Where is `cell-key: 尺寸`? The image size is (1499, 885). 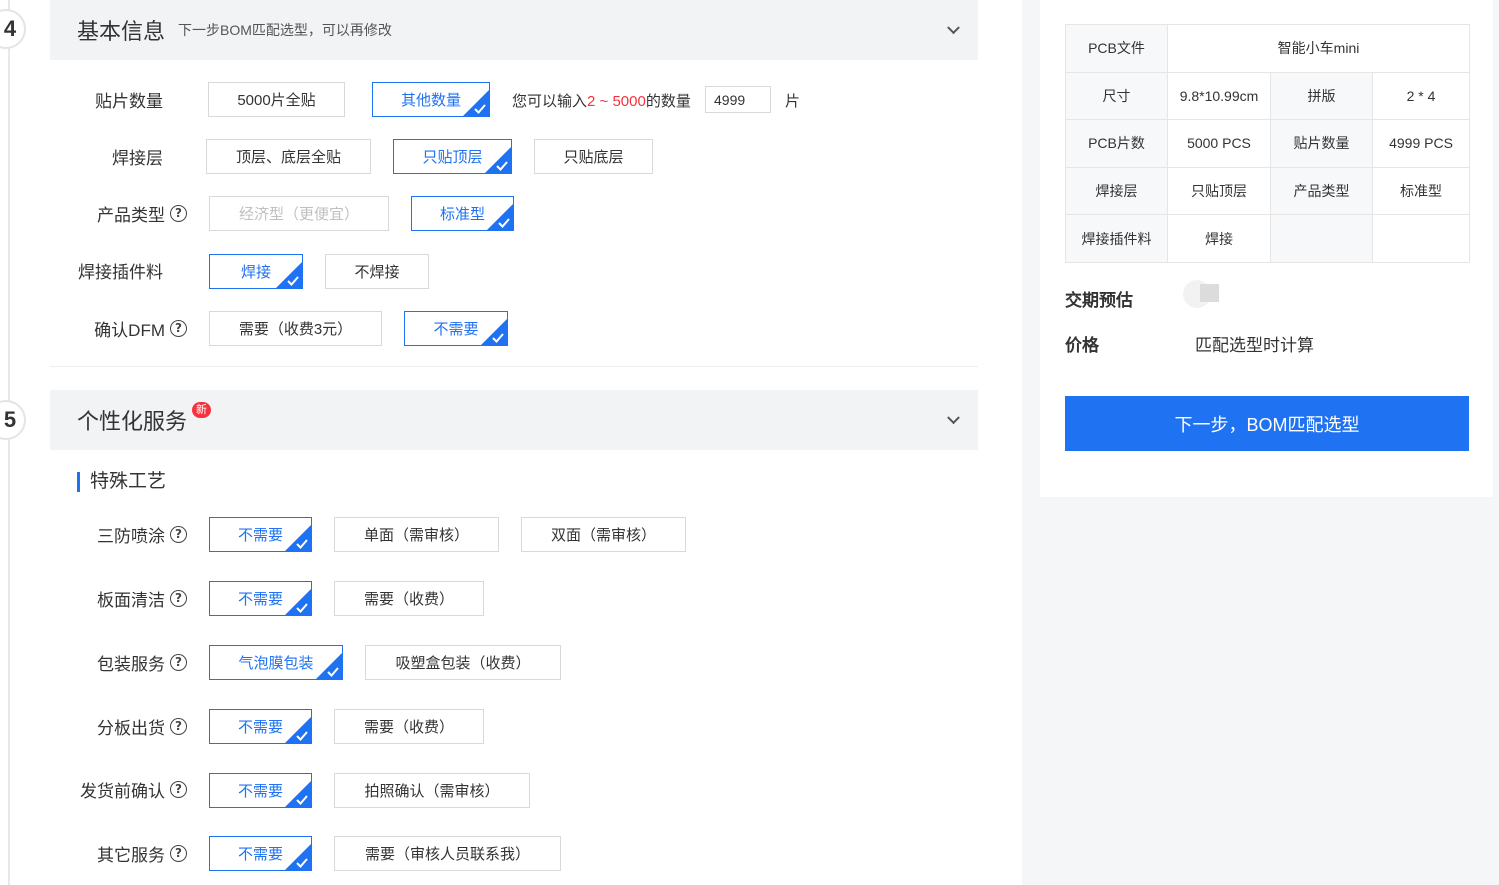 cell-key: 尺寸 is located at coordinates (1116, 96).